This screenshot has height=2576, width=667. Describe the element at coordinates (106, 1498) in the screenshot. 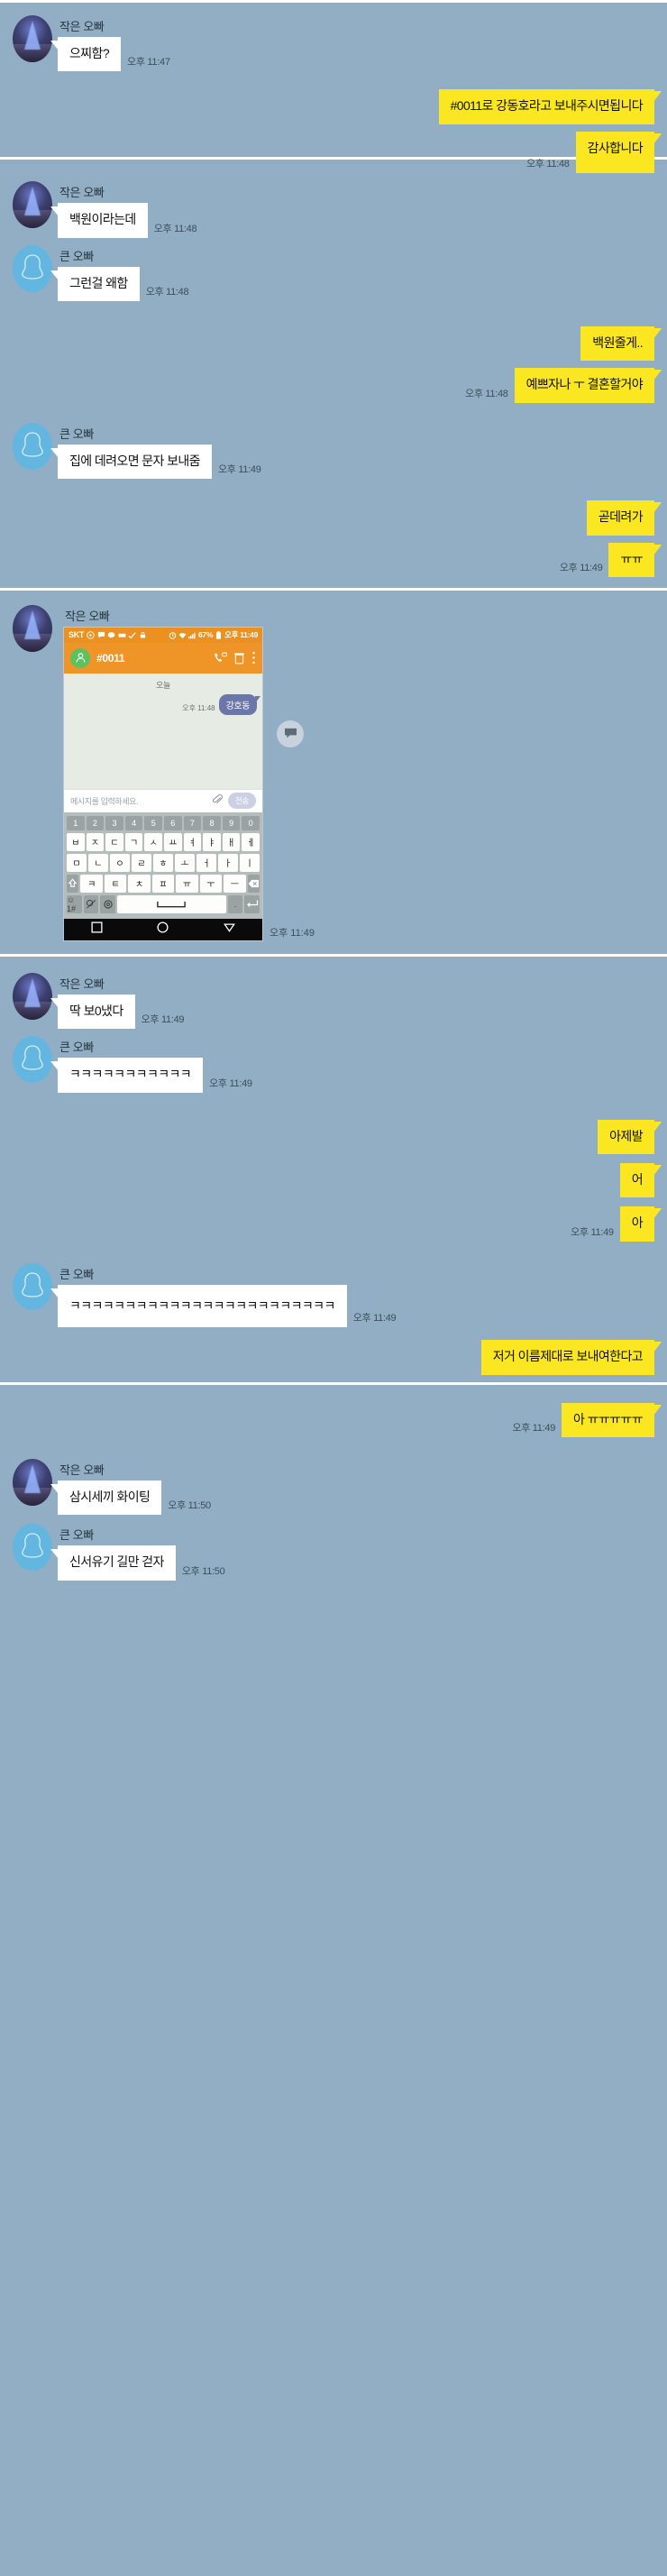

I see `message-bubble: 삼시세끼 화이팅` at that location.